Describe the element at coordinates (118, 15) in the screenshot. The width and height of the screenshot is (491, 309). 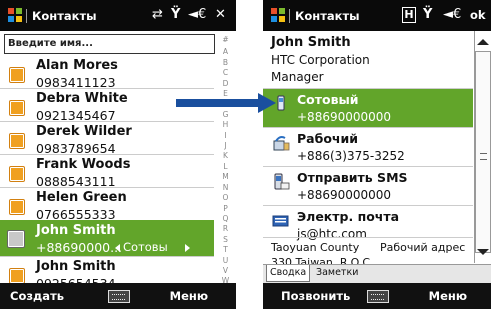
I see `title-bar: Контакты ⇄ Ÿ ◄€ ✕` at that location.